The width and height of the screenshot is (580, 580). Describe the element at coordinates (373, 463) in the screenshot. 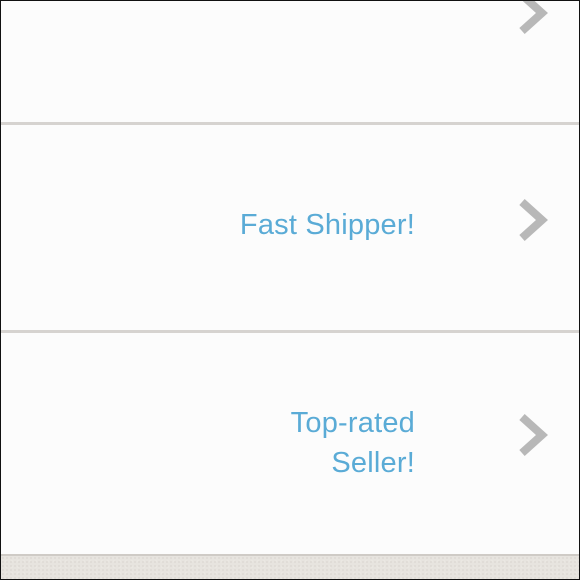

I see `badge-label-line: Seller!` at that location.